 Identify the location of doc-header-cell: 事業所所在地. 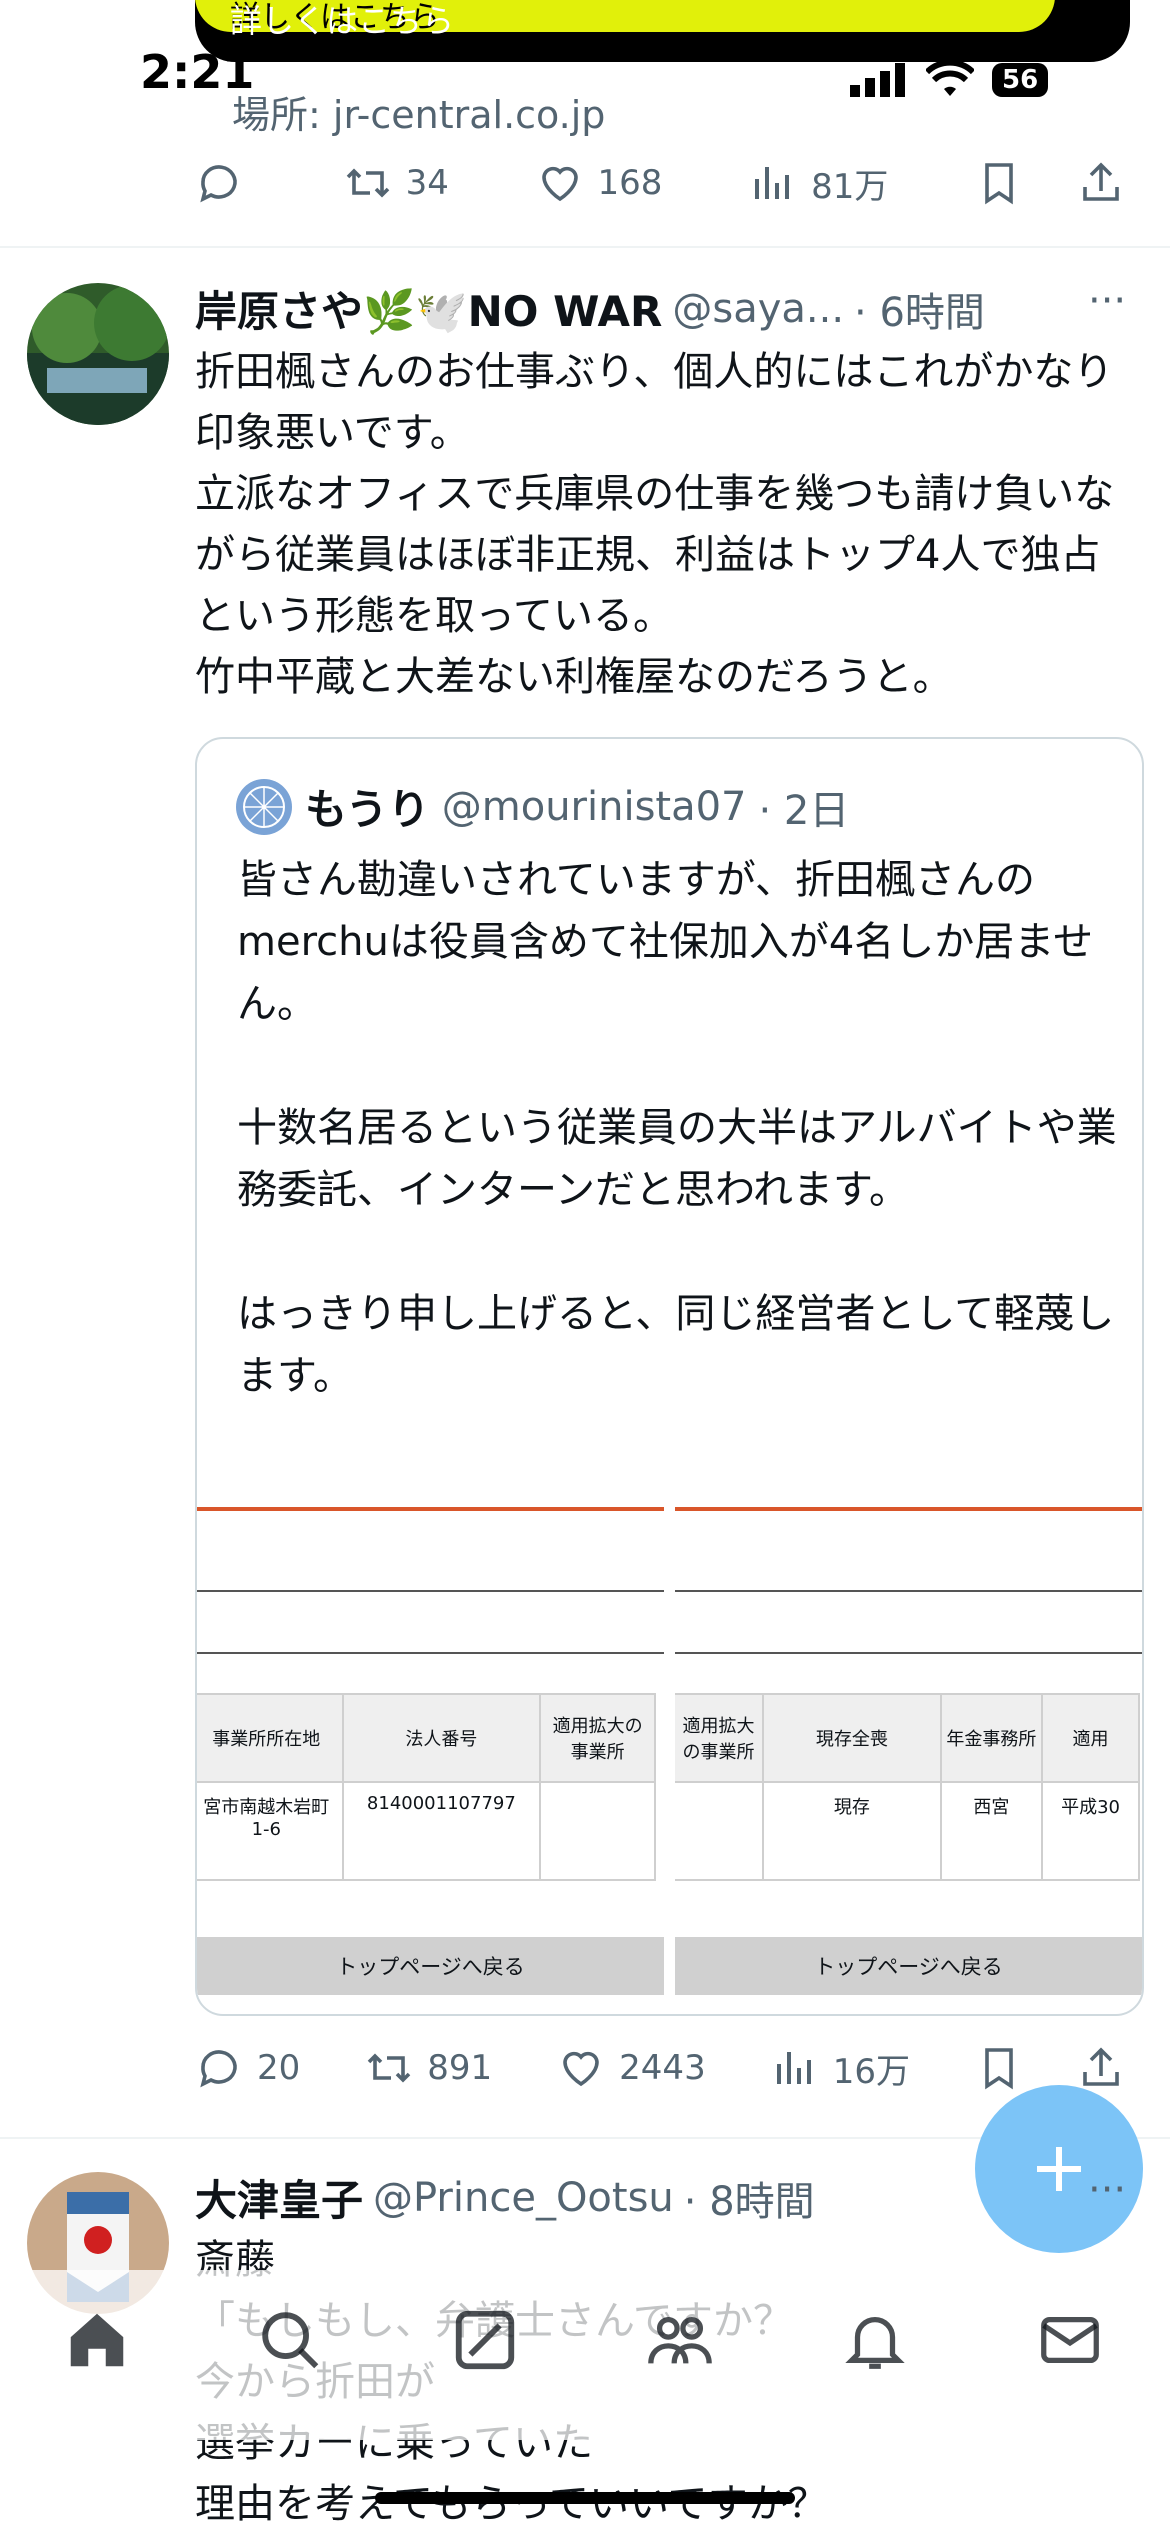
(270, 1738).